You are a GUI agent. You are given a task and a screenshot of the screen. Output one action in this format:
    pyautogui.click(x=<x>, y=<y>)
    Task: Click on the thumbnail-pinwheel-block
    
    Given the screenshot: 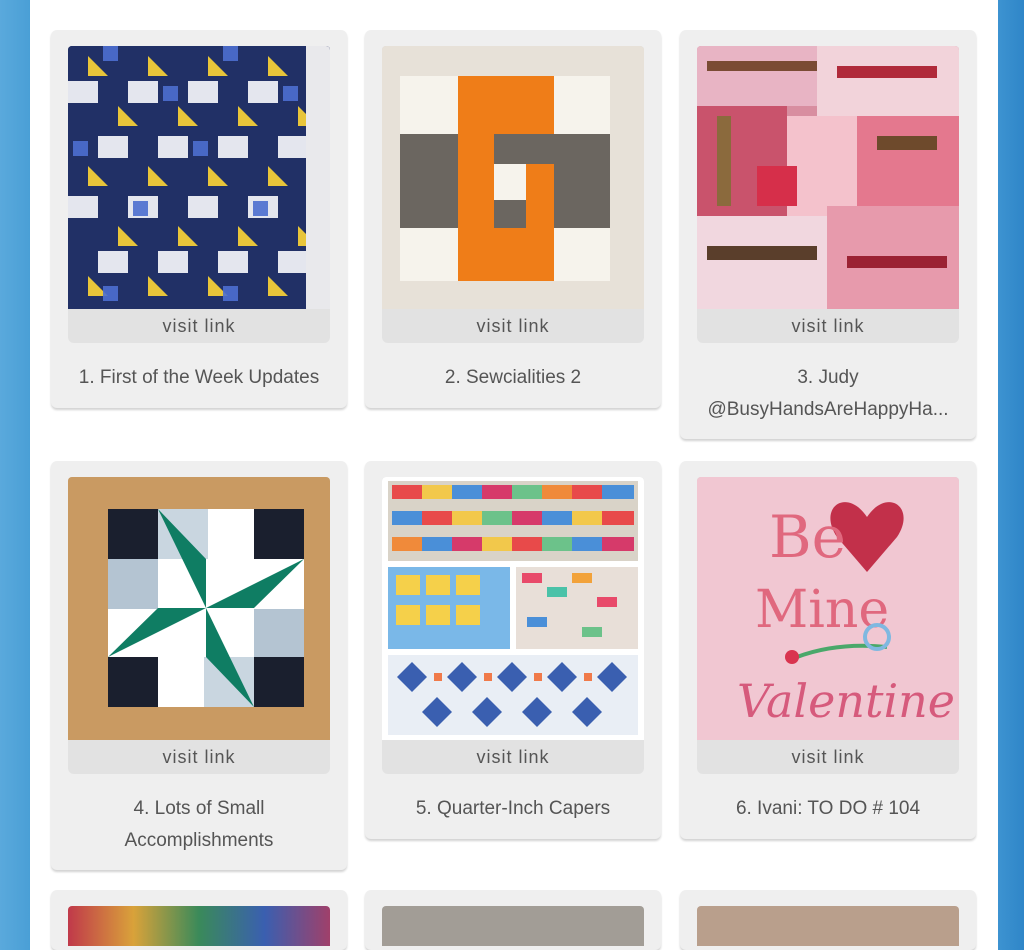 What is the action you would take?
    pyautogui.click(x=199, y=608)
    